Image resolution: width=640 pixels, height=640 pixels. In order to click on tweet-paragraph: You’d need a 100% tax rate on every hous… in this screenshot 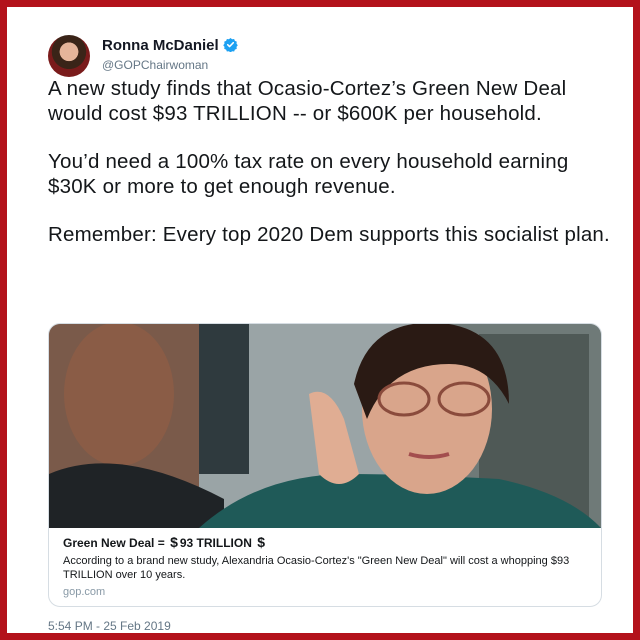, I will do `click(308, 174)`.